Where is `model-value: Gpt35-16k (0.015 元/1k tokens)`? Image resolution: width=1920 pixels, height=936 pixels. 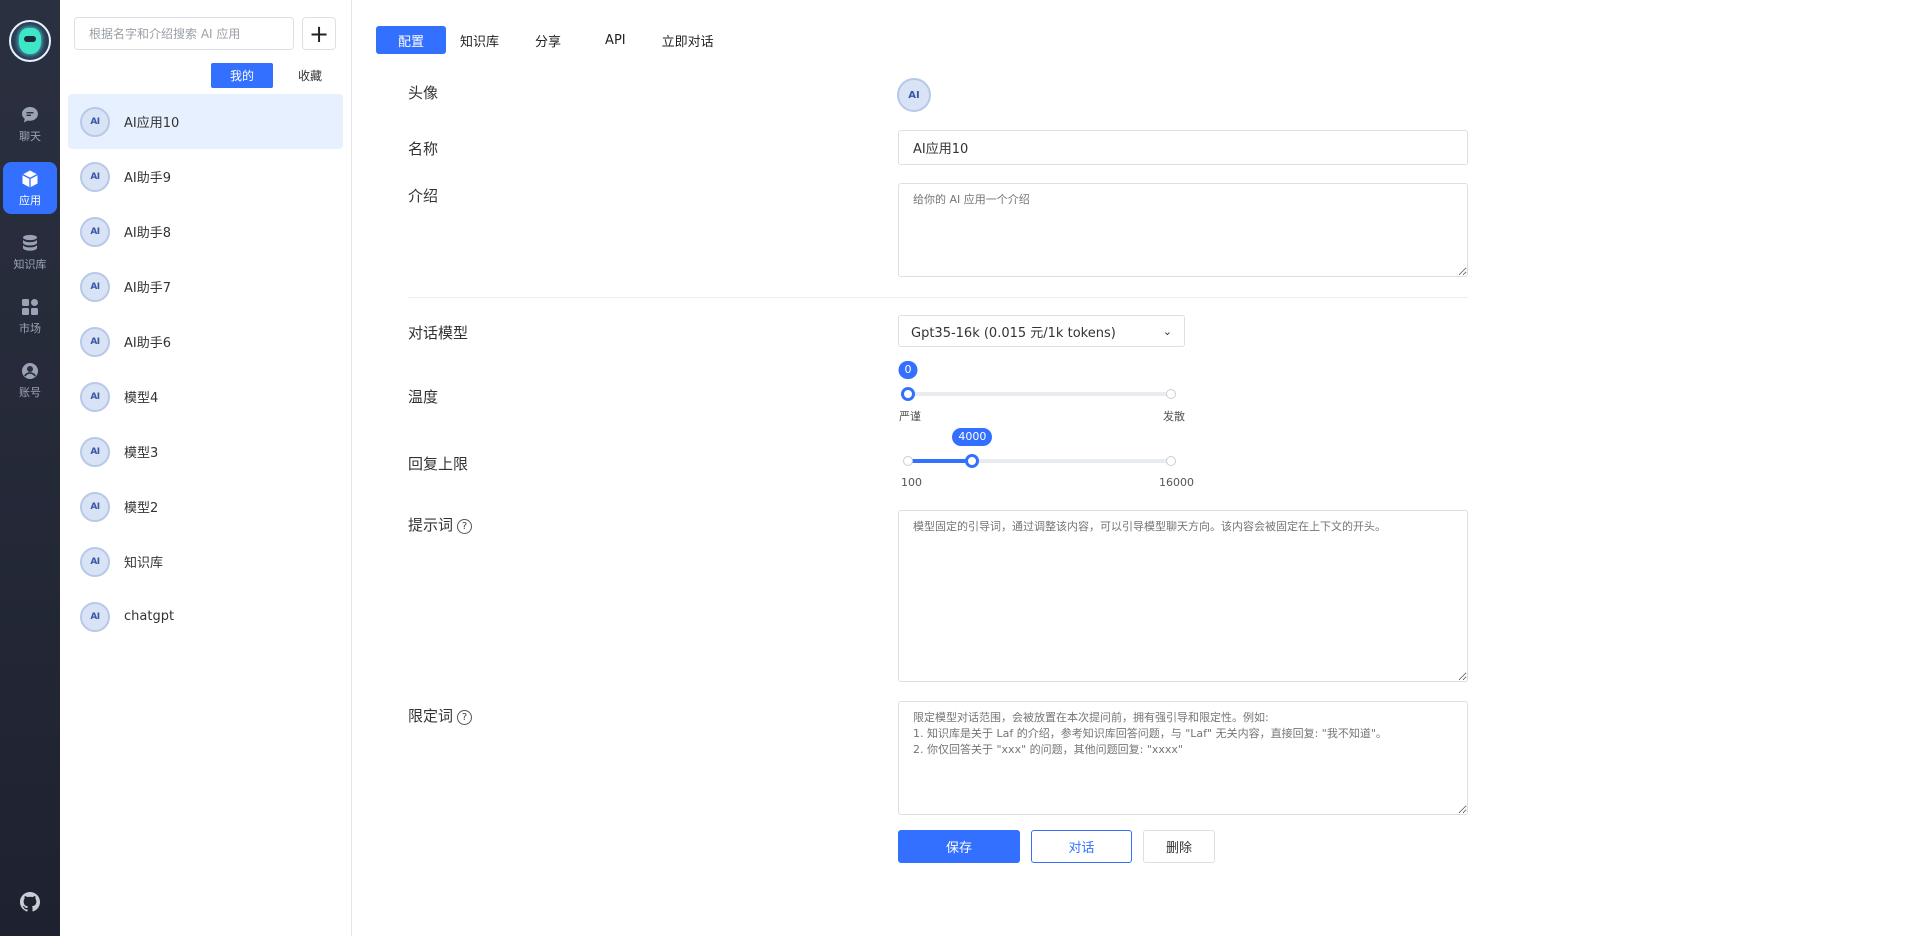 model-value: Gpt35-16k (0.015 元/1k tokens) is located at coordinates (1013, 333).